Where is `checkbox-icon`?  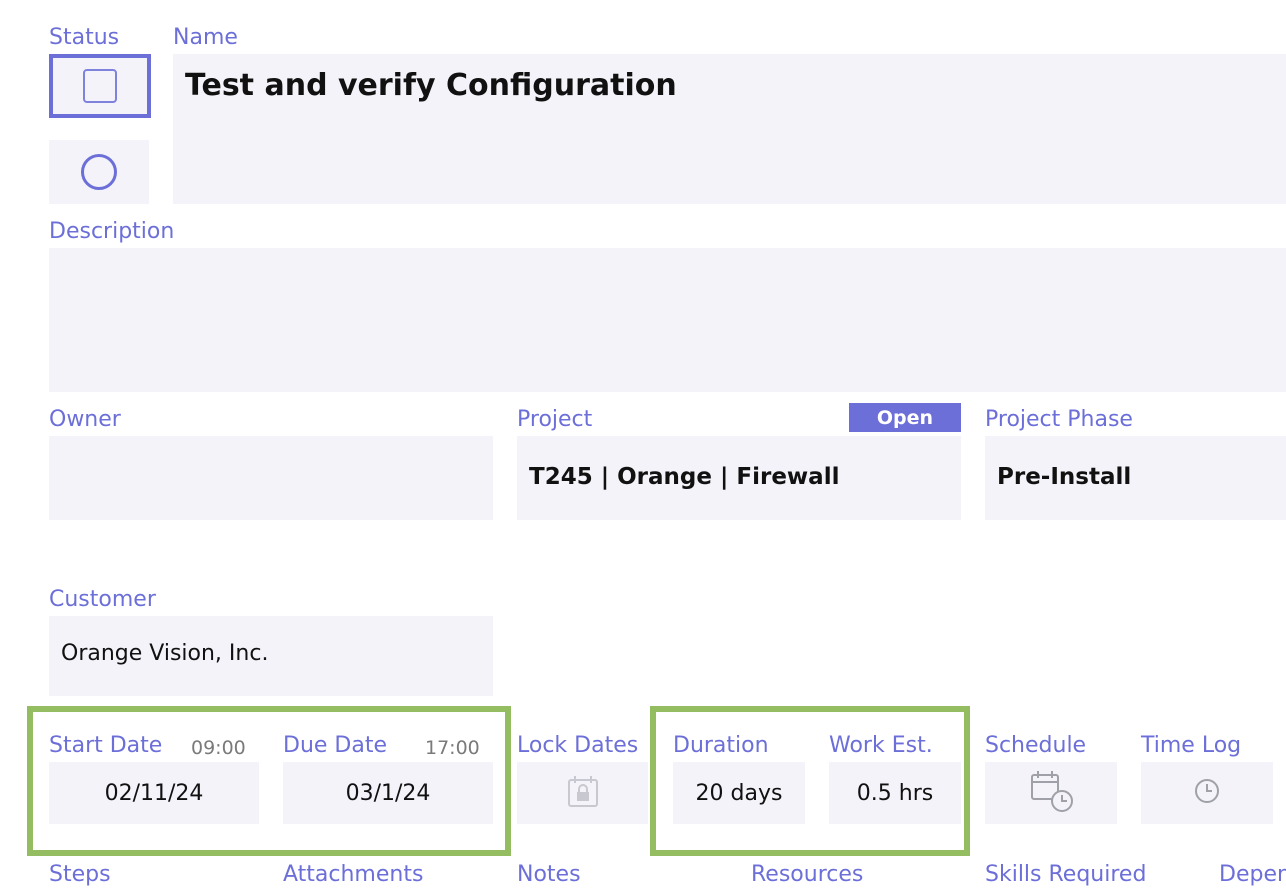 checkbox-icon is located at coordinates (100, 86).